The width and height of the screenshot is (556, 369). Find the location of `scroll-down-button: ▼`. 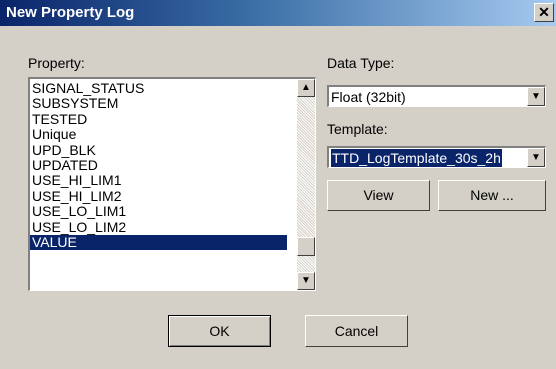

scroll-down-button: ▼ is located at coordinates (306, 281).